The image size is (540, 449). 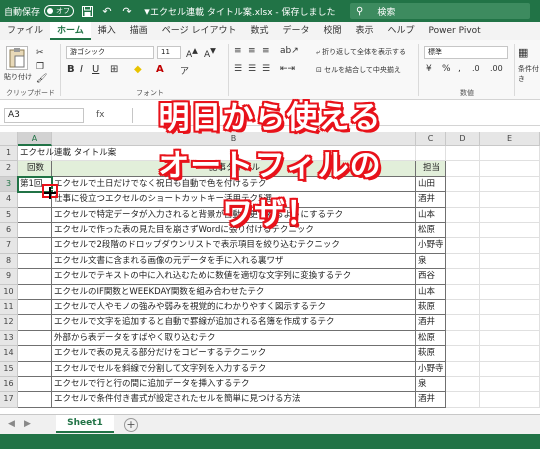 I want to click on increase-decimal-icon: .0, so click(x=476, y=68).